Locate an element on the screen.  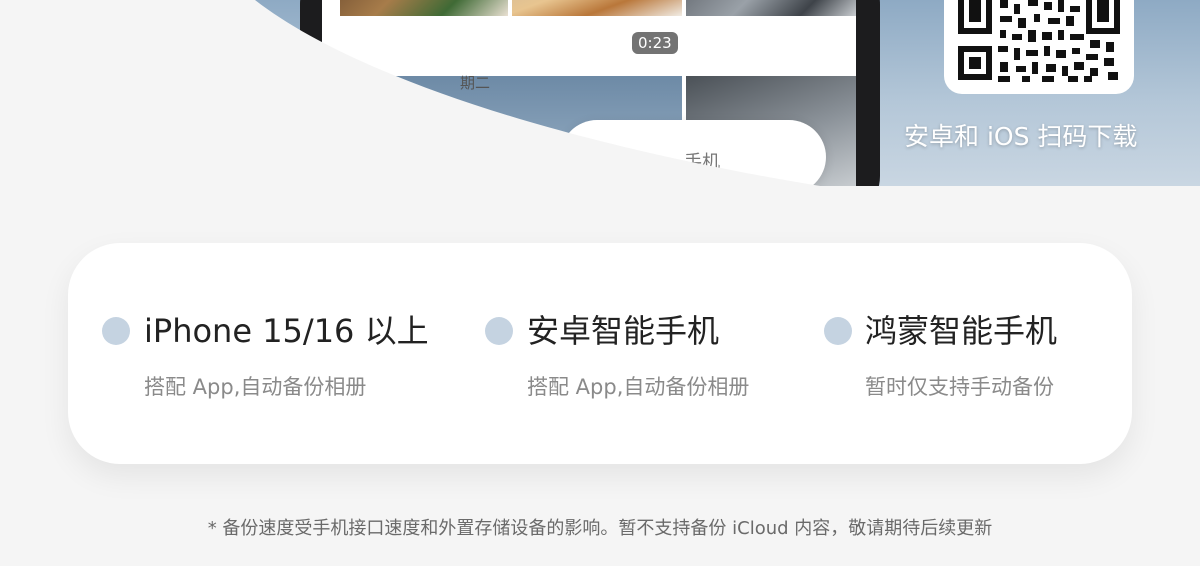
feature-title-iphone: iPhone 15/16 以上 is located at coordinates (286, 331).